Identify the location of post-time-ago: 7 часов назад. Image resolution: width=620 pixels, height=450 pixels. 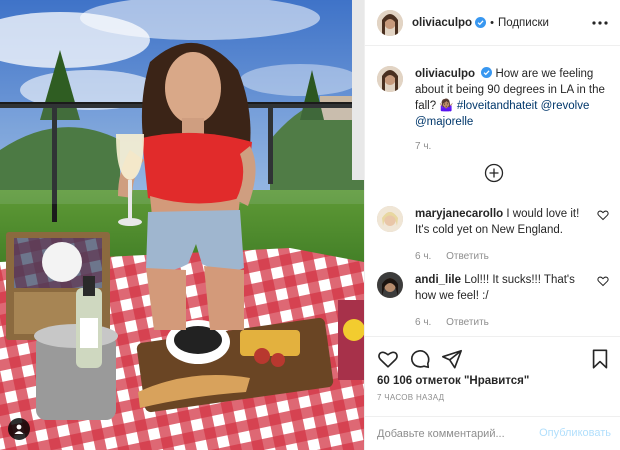
(410, 397).